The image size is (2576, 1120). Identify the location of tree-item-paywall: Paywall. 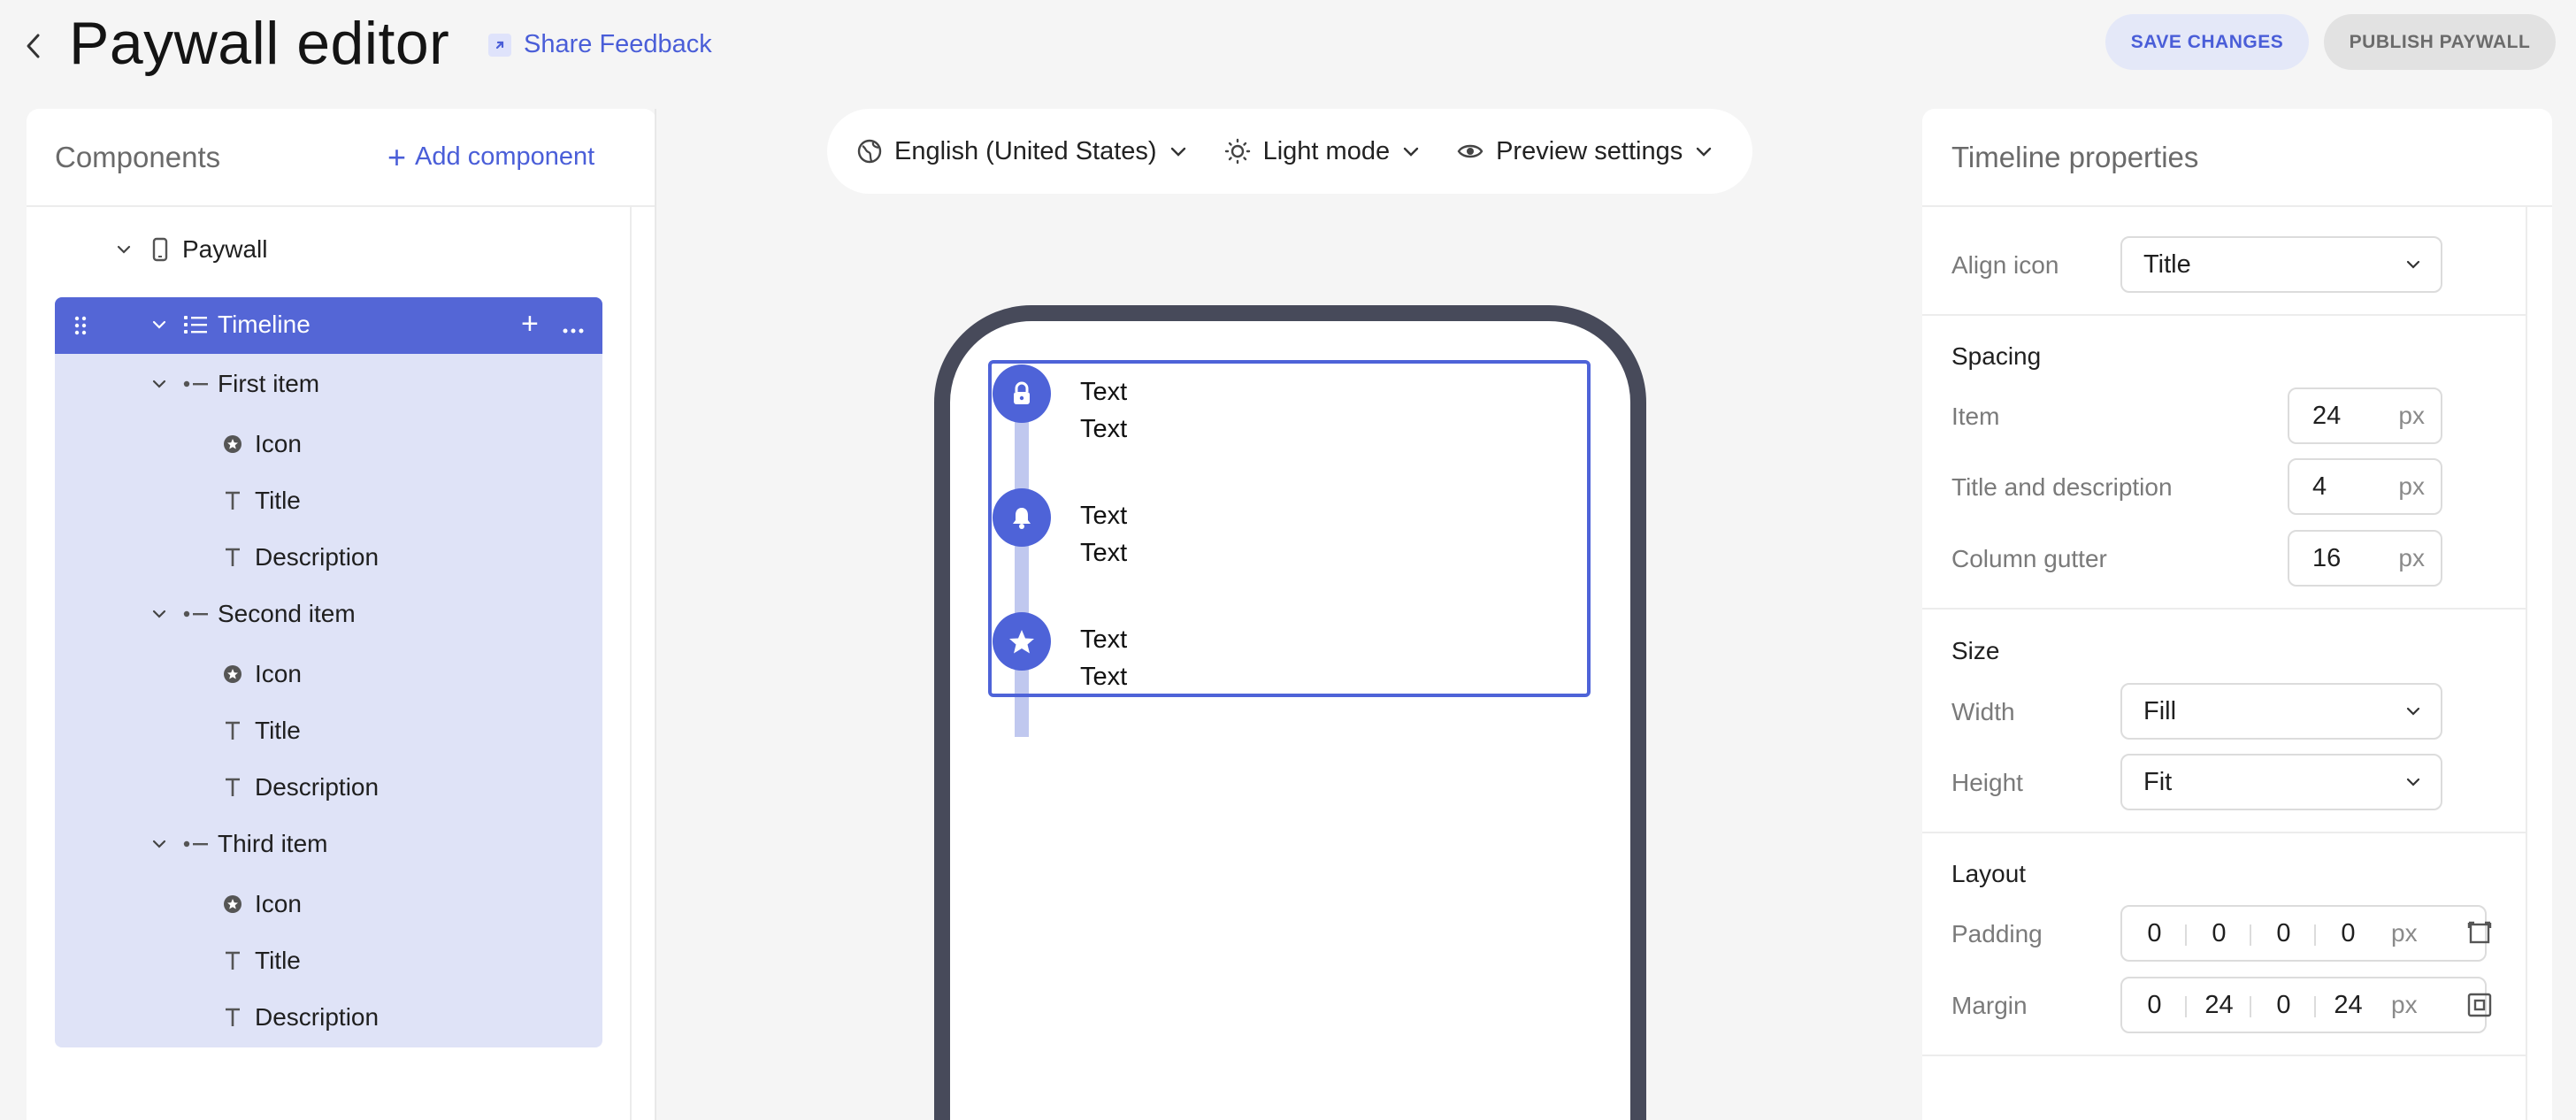
(190, 249).